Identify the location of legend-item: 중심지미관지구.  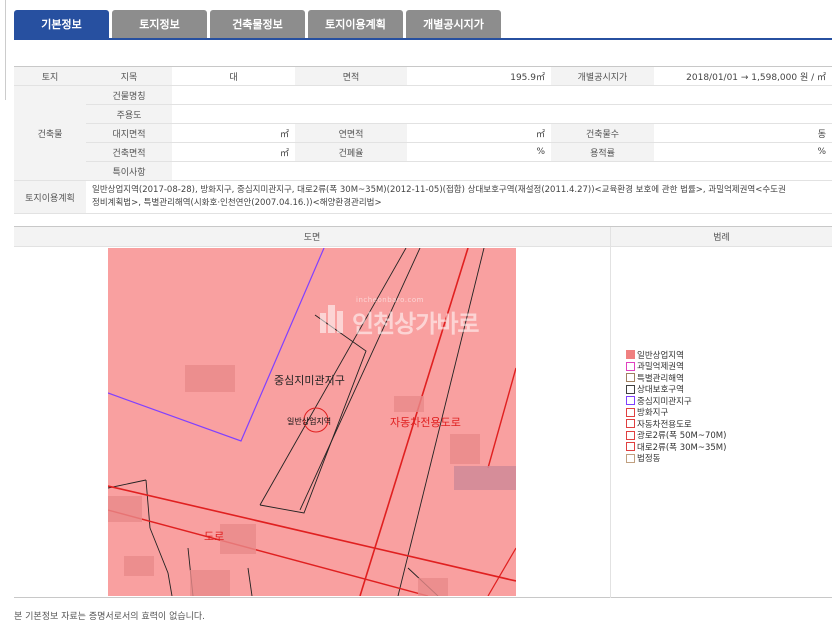
(676, 401).